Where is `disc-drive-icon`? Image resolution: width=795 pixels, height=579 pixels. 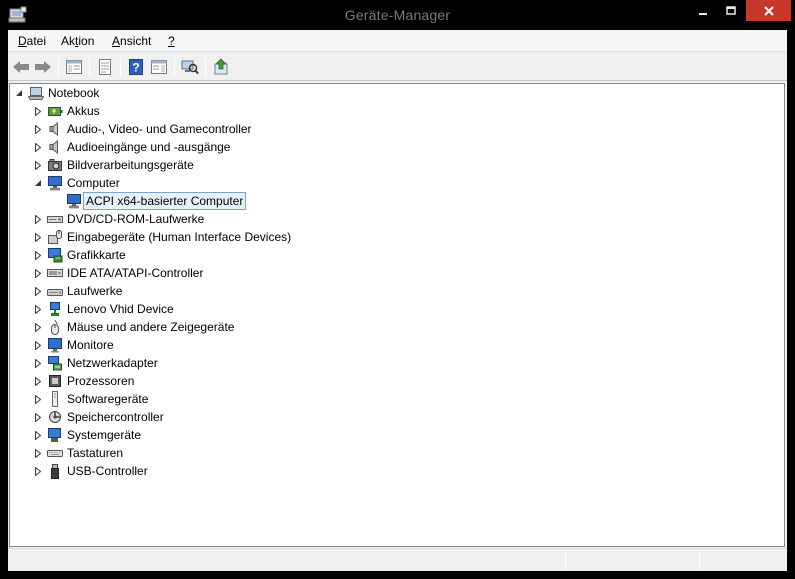 disc-drive-icon is located at coordinates (55, 219).